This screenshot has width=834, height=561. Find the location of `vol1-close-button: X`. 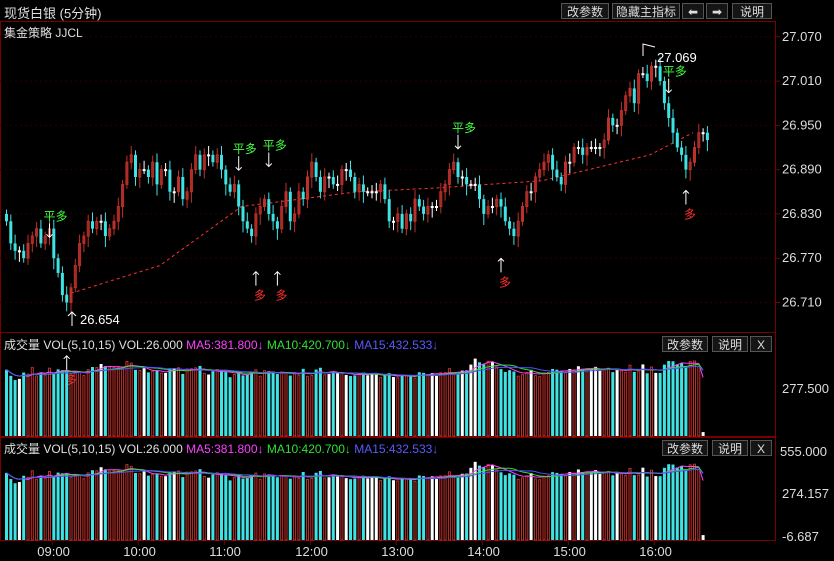

vol1-close-button: X is located at coordinates (761, 344).